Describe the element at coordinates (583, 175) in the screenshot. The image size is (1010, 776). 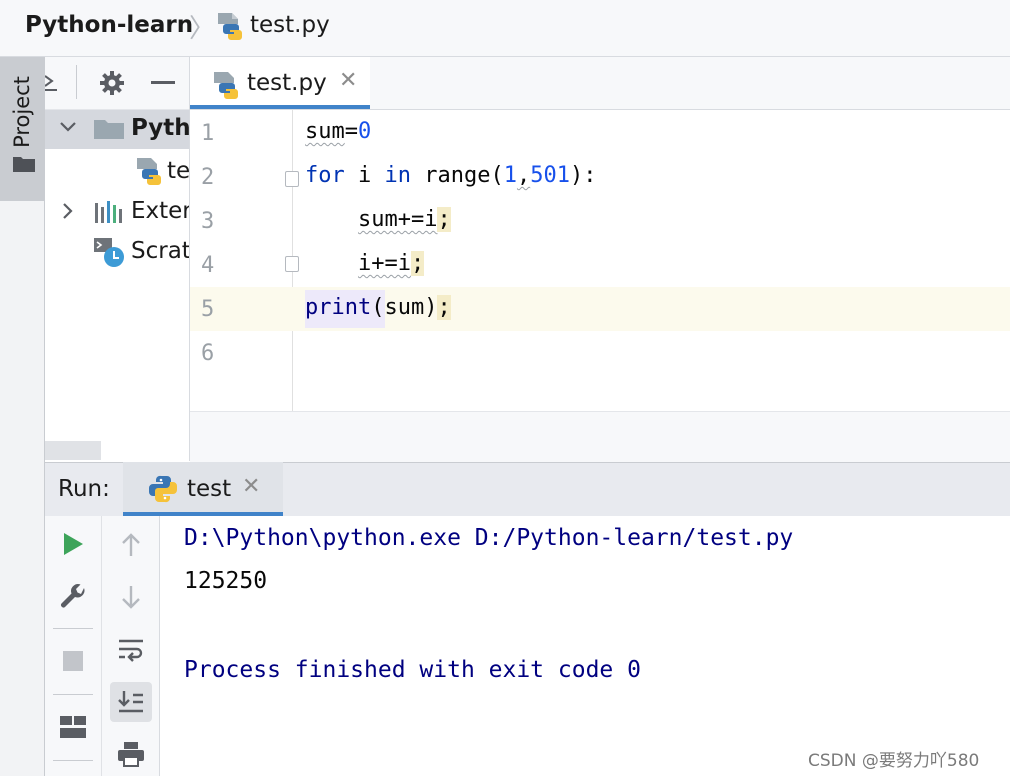
I see `code-token: ):` at that location.